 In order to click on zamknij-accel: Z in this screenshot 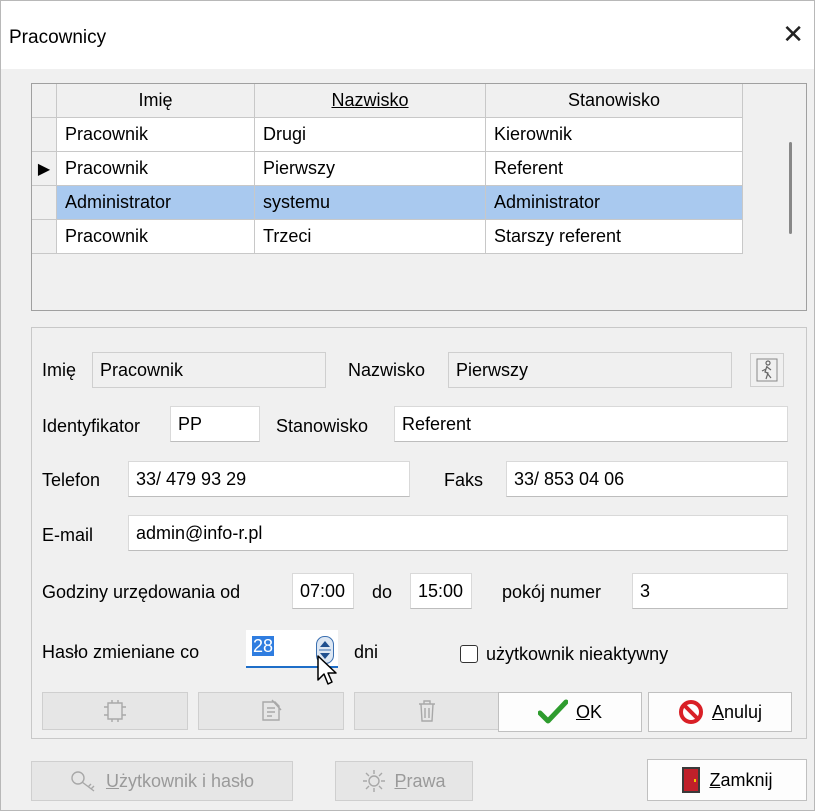, I will do `click(715, 779)`.